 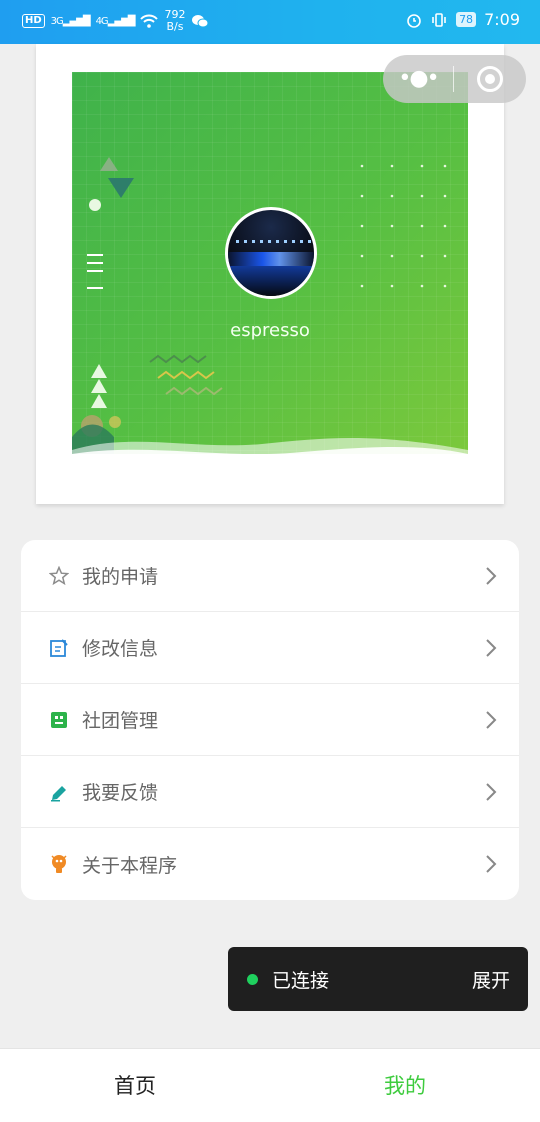 What do you see at coordinates (439, 19) in the screenshot?
I see `vibrate-icon` at bounding box center [439, 19].